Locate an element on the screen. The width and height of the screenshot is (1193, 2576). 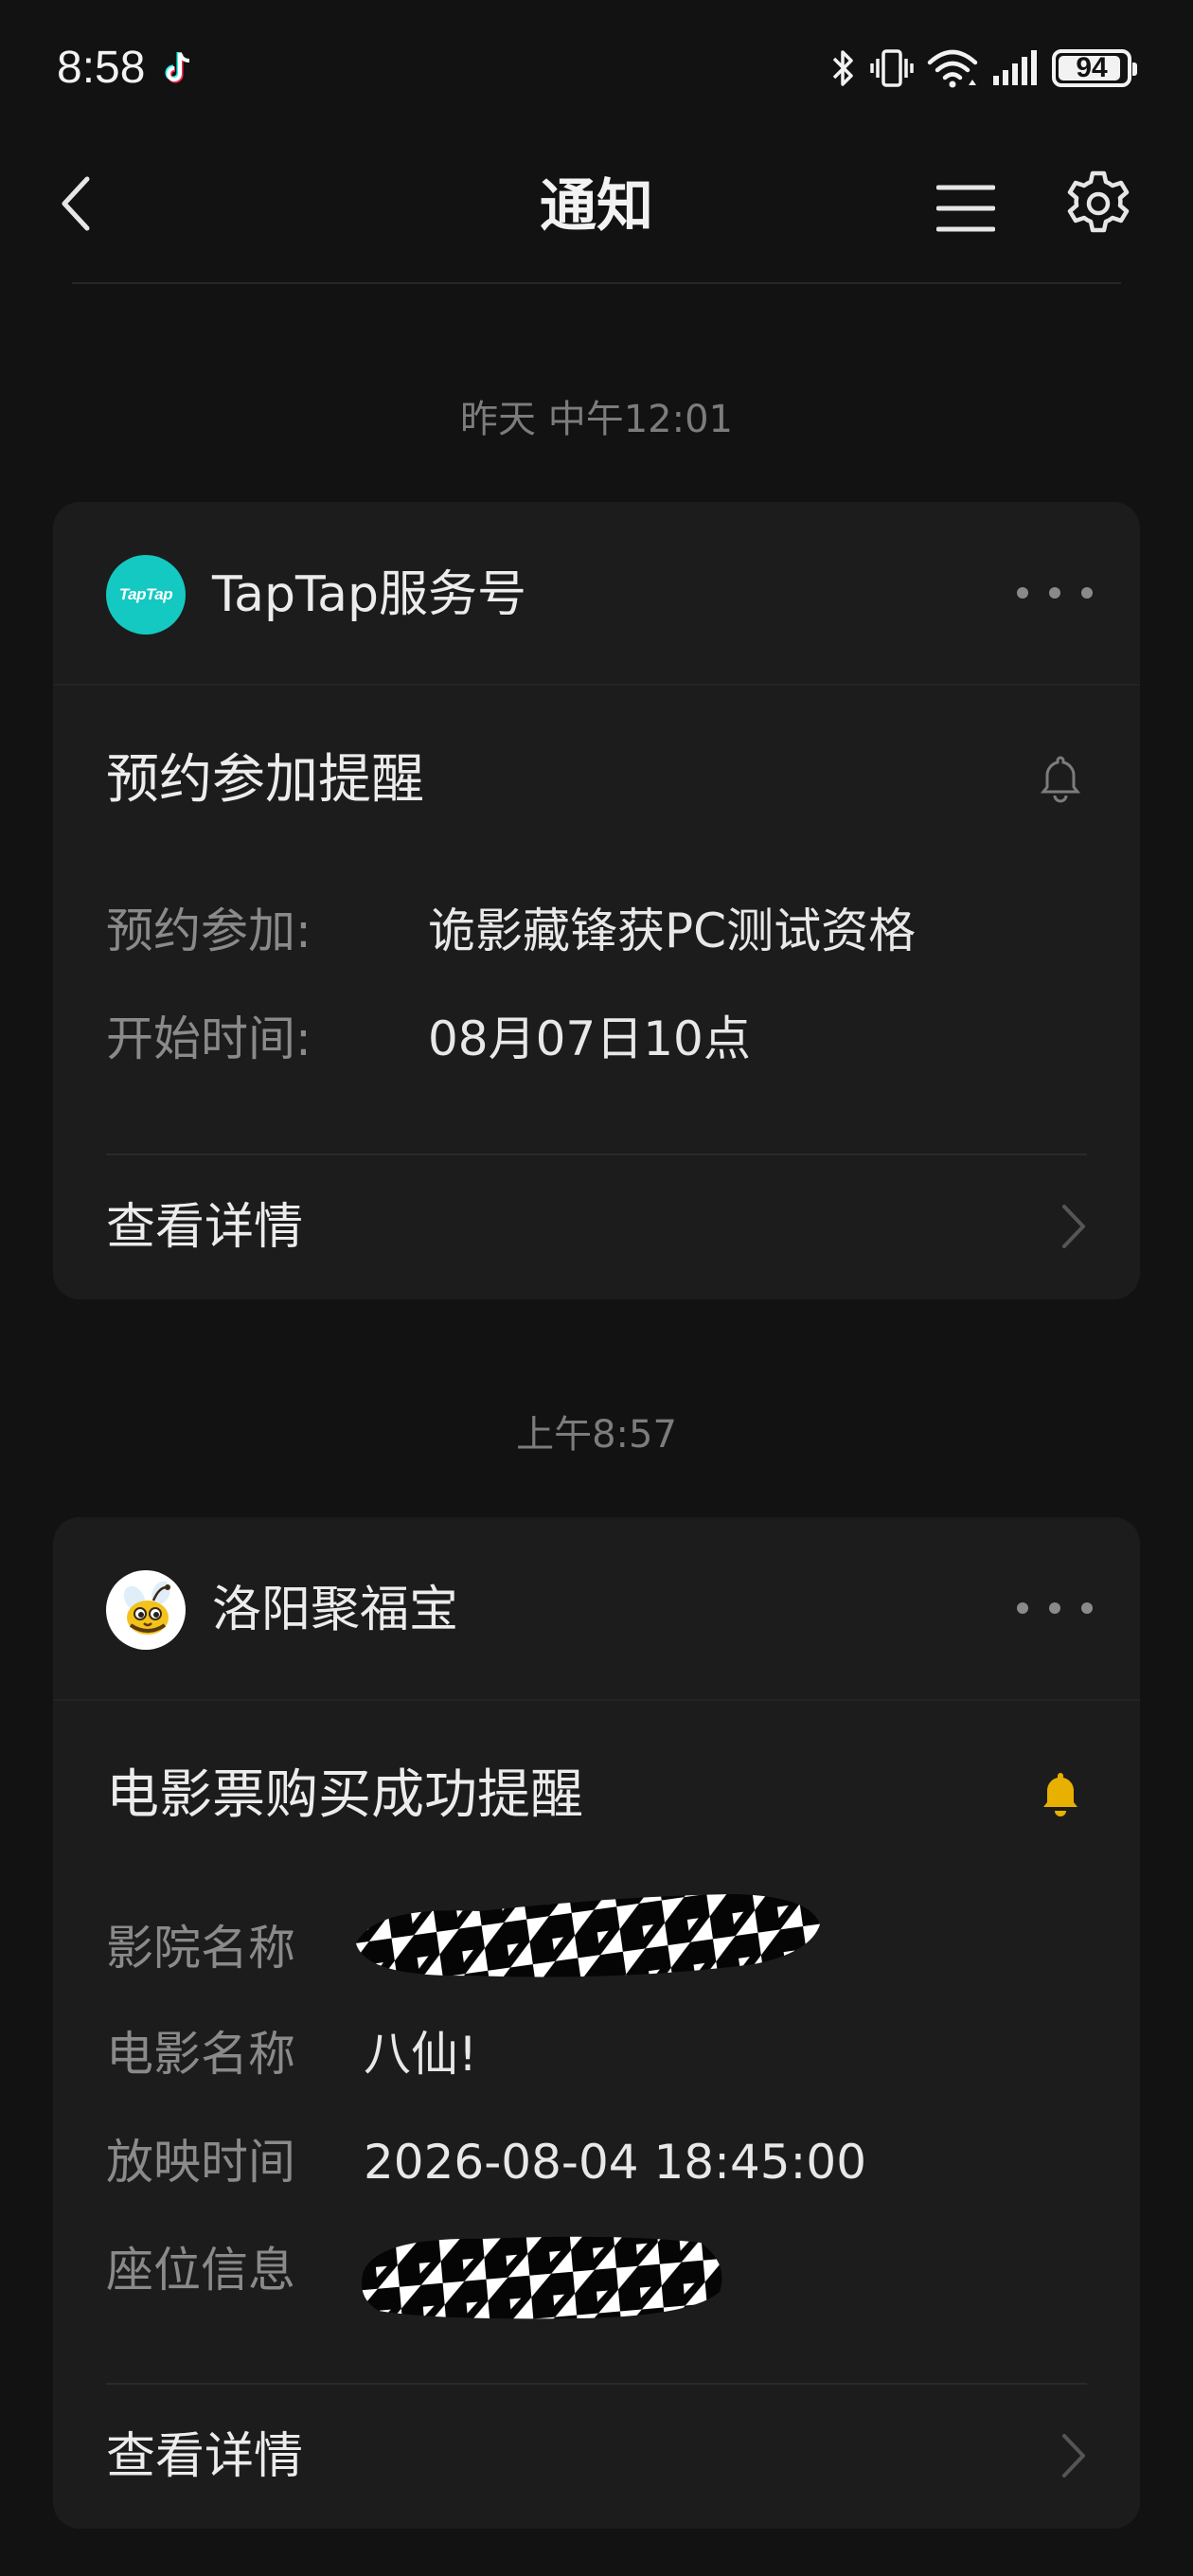
battery-icon: 94 is located at coordinates (1094, 68).